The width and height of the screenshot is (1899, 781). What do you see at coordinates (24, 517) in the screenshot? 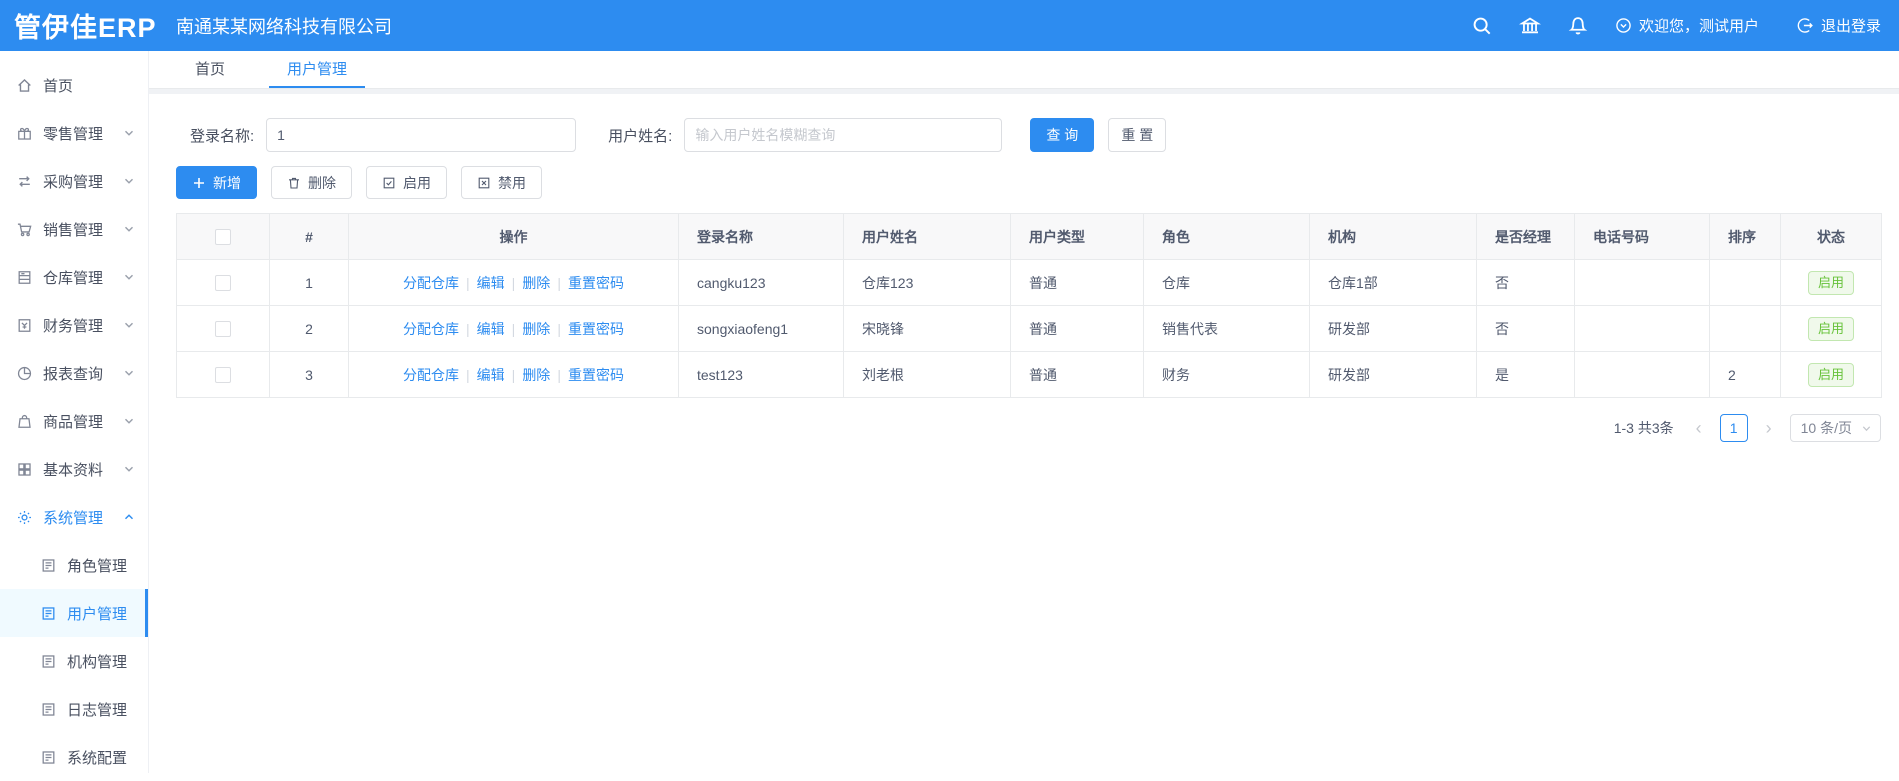
I see `gear-icon` at bounding box center [24, 517].